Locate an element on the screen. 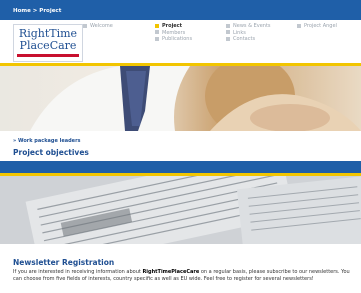  nav-item-project-angel: Project Angel is located at coordinates (317, 26).